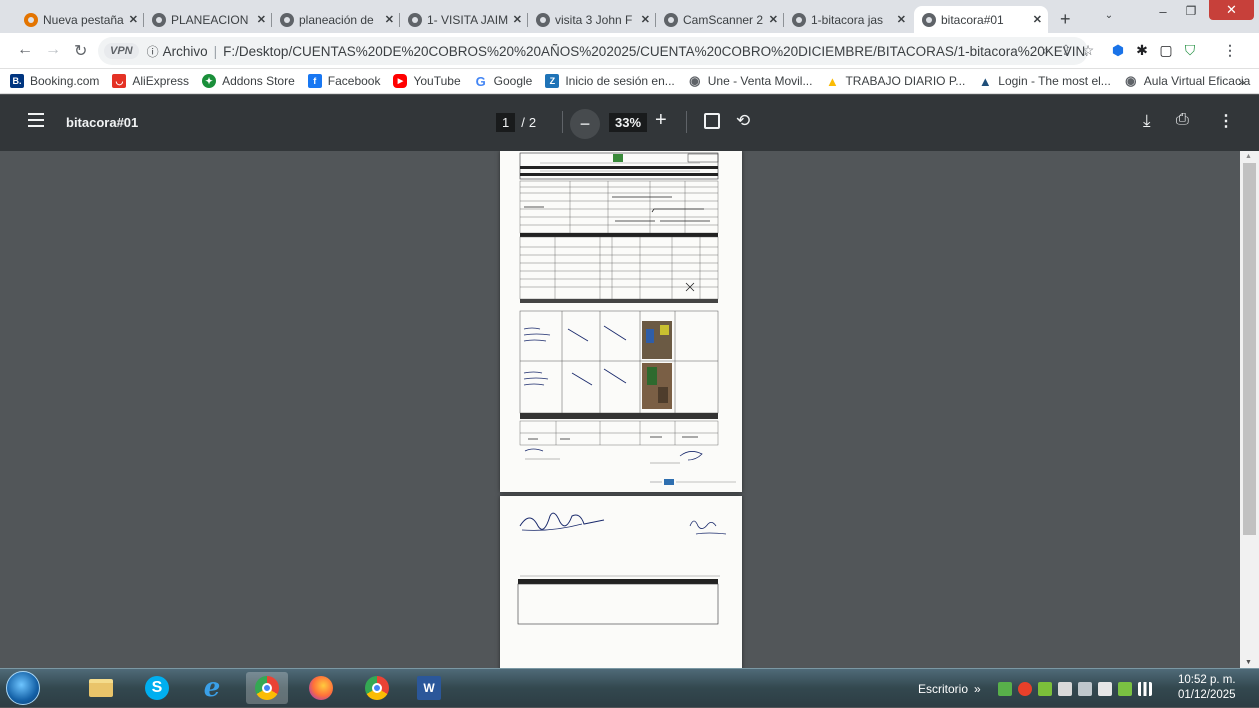  Describe the element at coordinates (1044, 688) in the screenshot. I see `tray-app-icon` at that location.